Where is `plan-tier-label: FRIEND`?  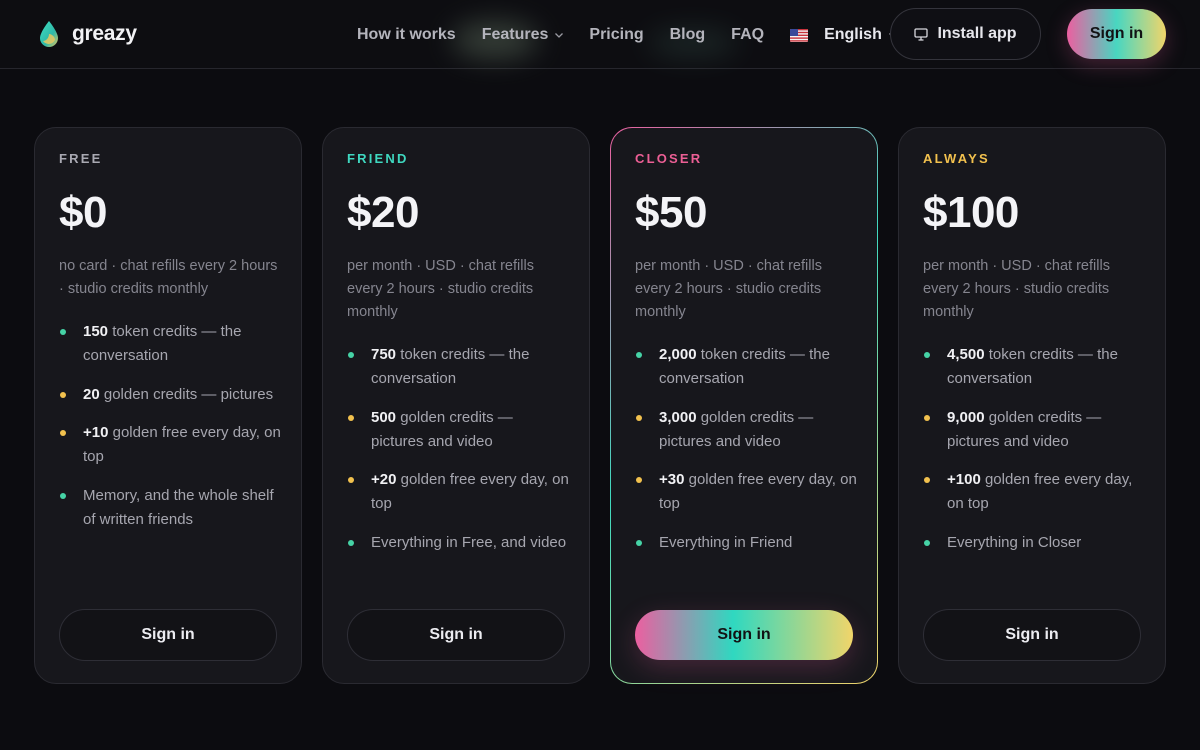 plan-tier-label: FRIEND is located at coordinates (378, 158).